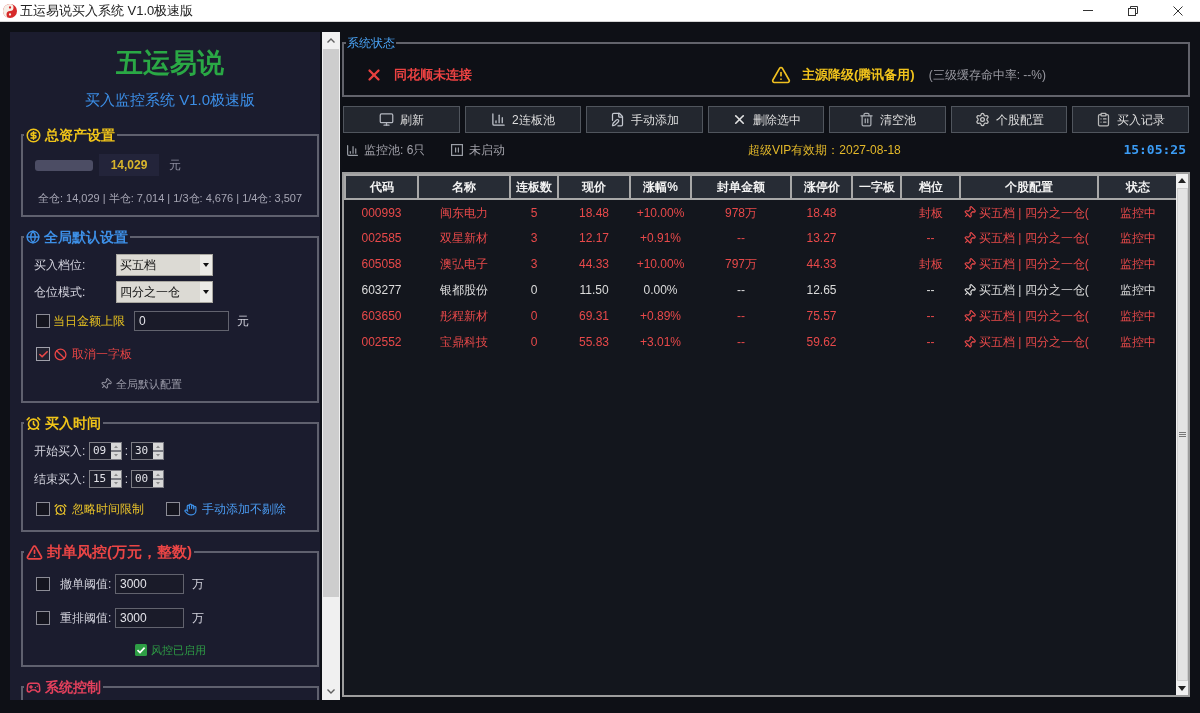 This screenshot has width=1200, height=713. I want to click on checkbox-label: 忽略时间限制, so click(108, 509).